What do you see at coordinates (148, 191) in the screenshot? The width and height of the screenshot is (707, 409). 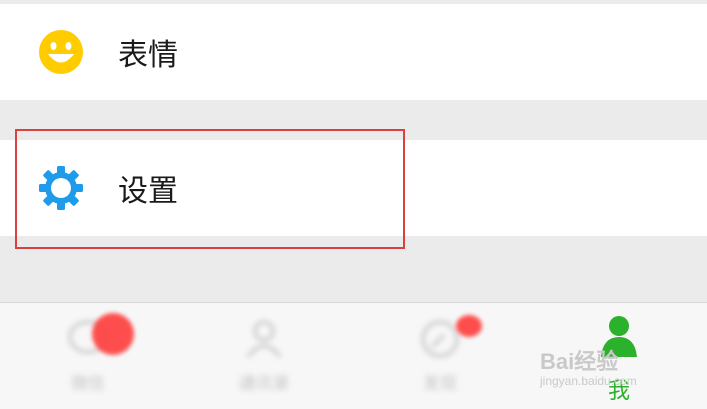 I see `settings-label: 设置` at bounding box center [148, 191].